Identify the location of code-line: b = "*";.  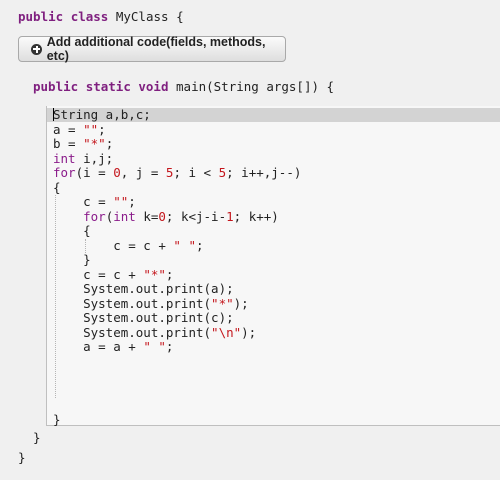
(177, 144).